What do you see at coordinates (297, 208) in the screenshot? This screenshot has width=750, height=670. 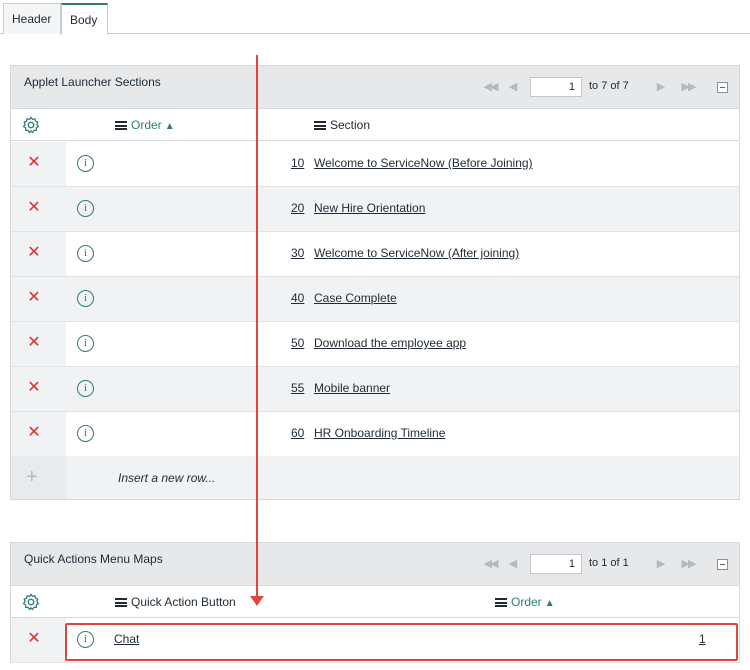 I see `order-link: 20` at bounding box center [297, 208].